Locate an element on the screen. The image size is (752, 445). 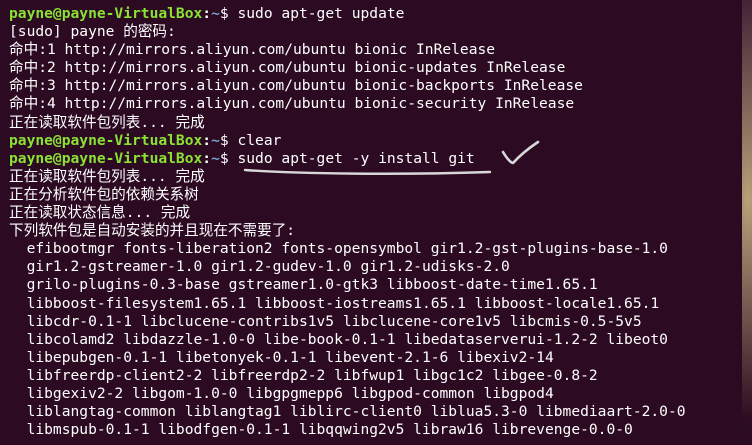
output-line: [sudo] payne 的密码: is located at coordinates (92, 32).